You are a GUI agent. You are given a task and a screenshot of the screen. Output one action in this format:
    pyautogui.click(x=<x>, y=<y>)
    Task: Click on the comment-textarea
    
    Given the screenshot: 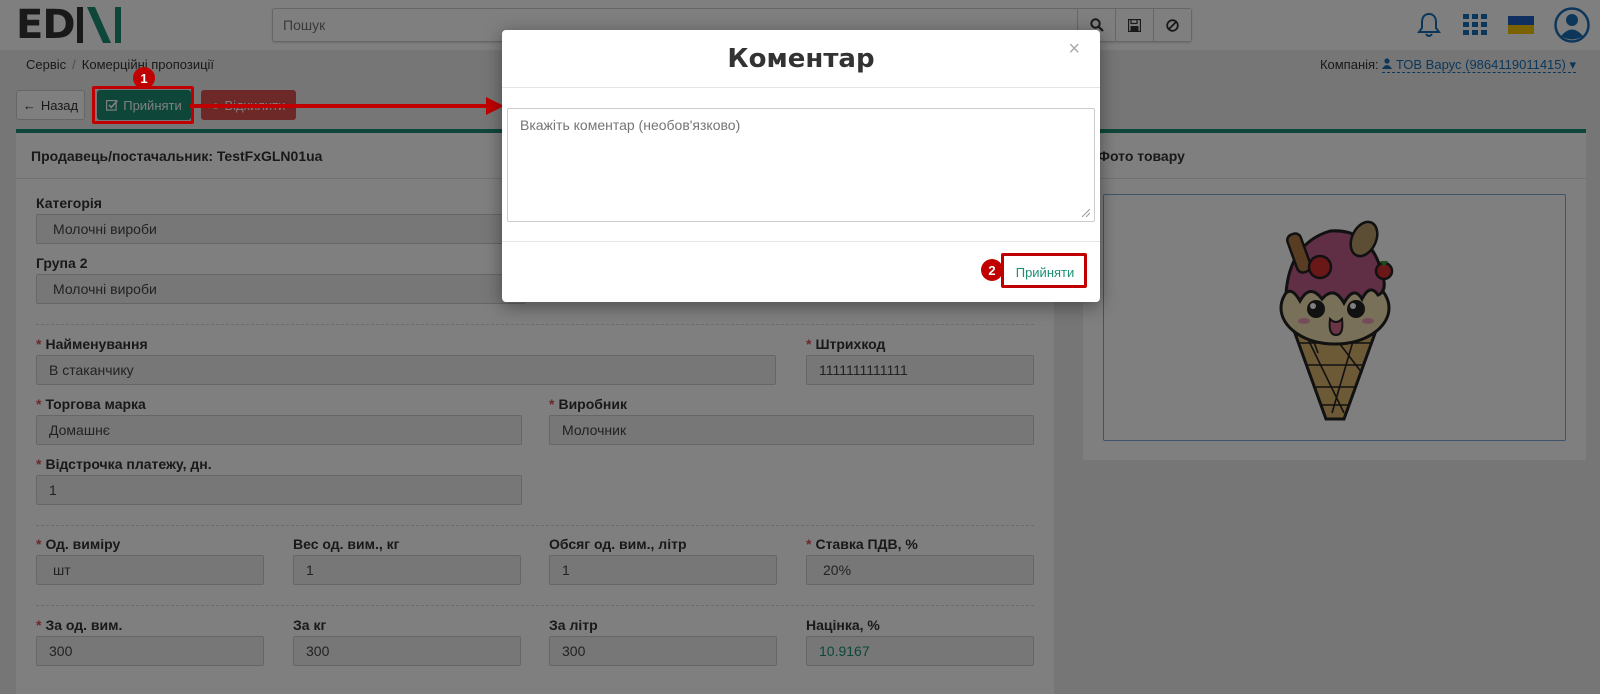 What is the action you would take?
    pyautogui.click(x=801, y=165)
    